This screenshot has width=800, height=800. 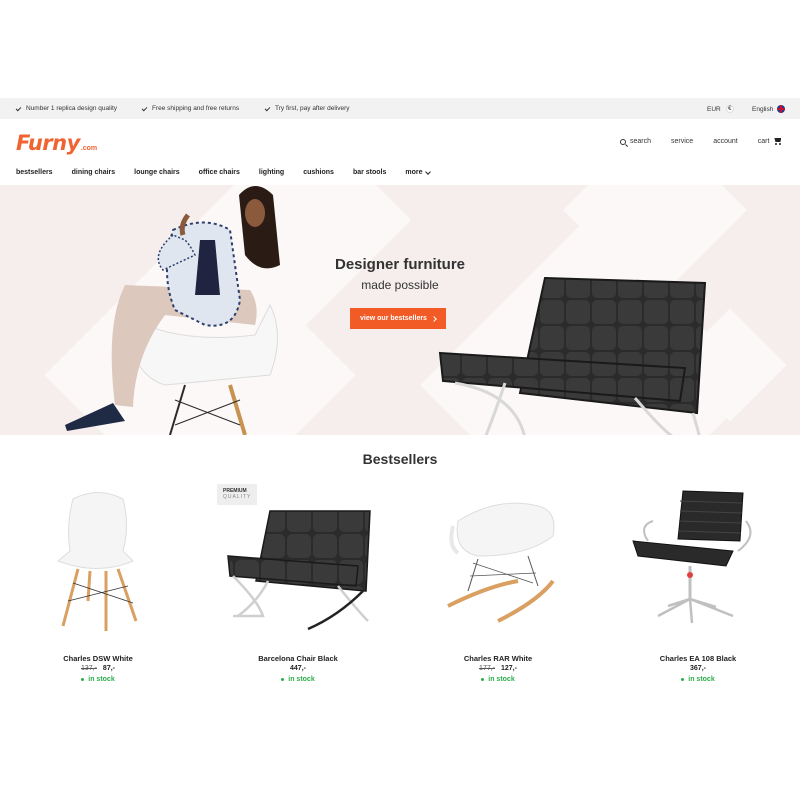 I want to click on product-name: Barcelona Chair Black, so click(x=298, y=658).